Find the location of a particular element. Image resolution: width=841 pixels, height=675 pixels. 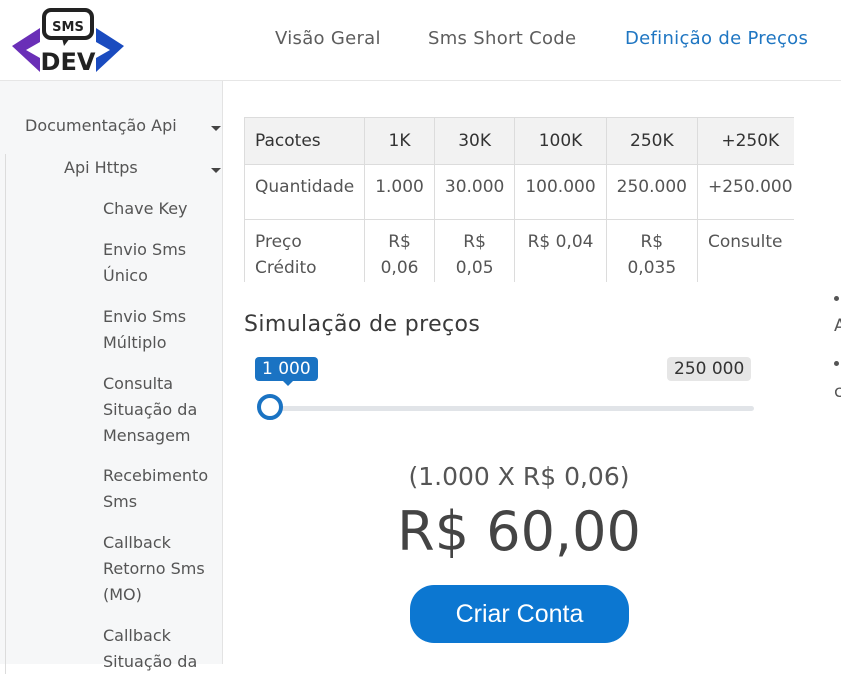

table-cell: 250.000 is located at coordinates (651, 192).